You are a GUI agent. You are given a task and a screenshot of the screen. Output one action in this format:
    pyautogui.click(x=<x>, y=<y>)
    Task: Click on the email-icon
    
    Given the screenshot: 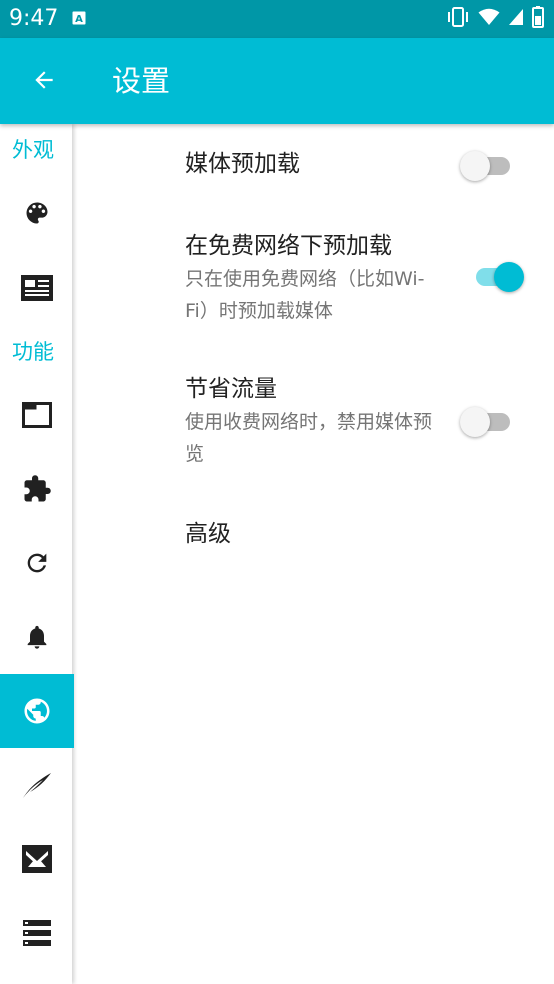 What is the action you would take?
    pyautogui.click(x=37, y=859)
    